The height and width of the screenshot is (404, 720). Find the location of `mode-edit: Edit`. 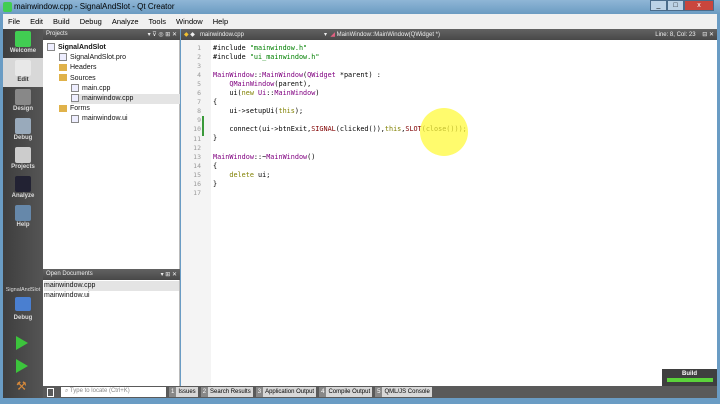

mode-edit: Edit is located at coordinates (23, 72).